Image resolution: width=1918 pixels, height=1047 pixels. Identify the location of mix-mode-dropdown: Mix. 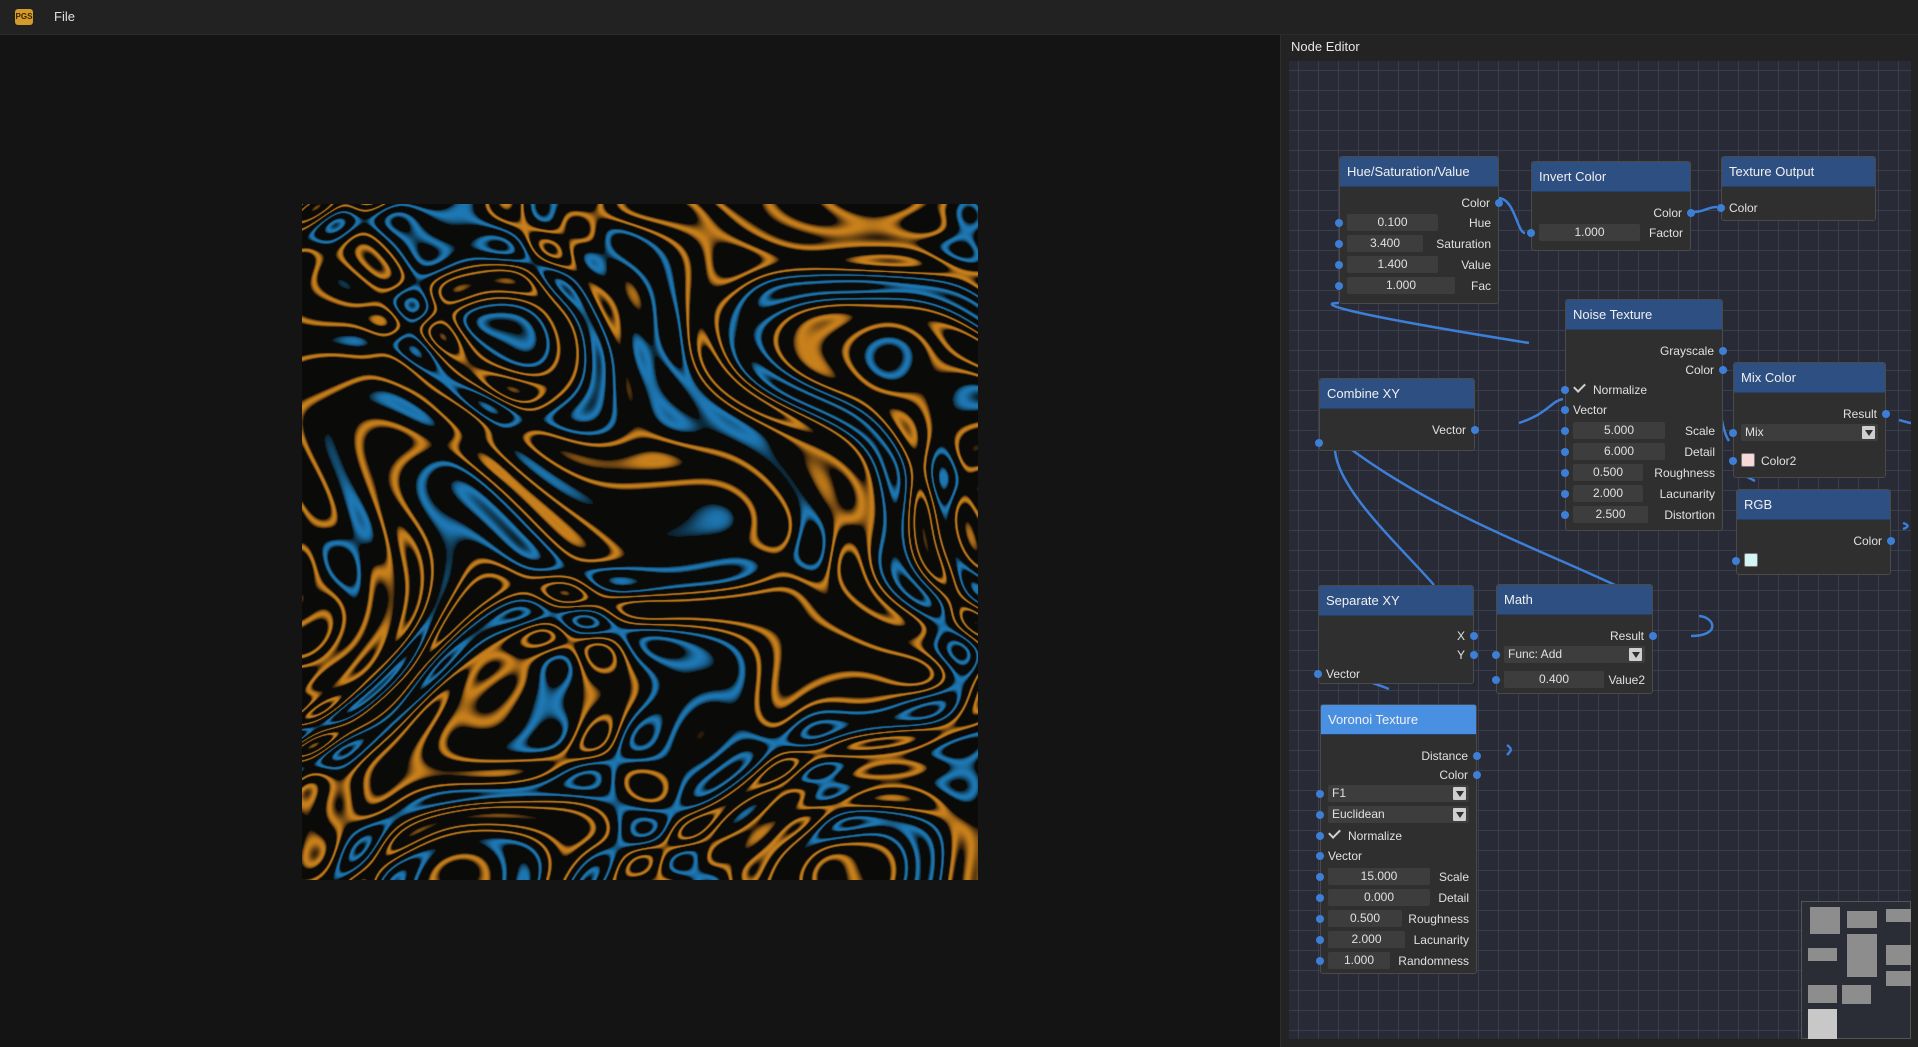
(1809, 432).